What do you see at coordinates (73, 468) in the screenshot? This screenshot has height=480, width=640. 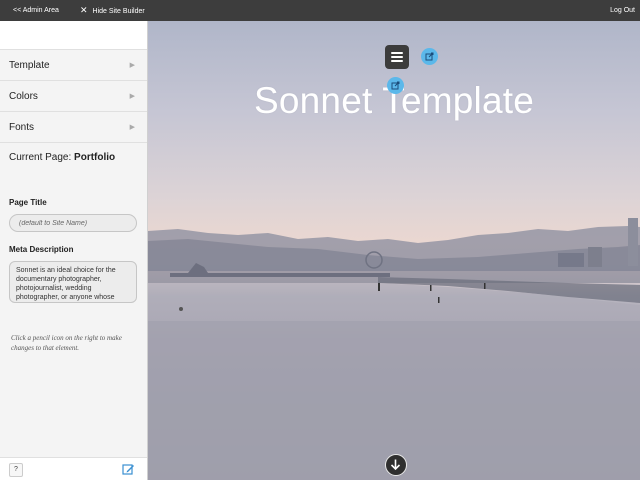 I see `sidebar-footer: ?` at bounding box center [73, 468].